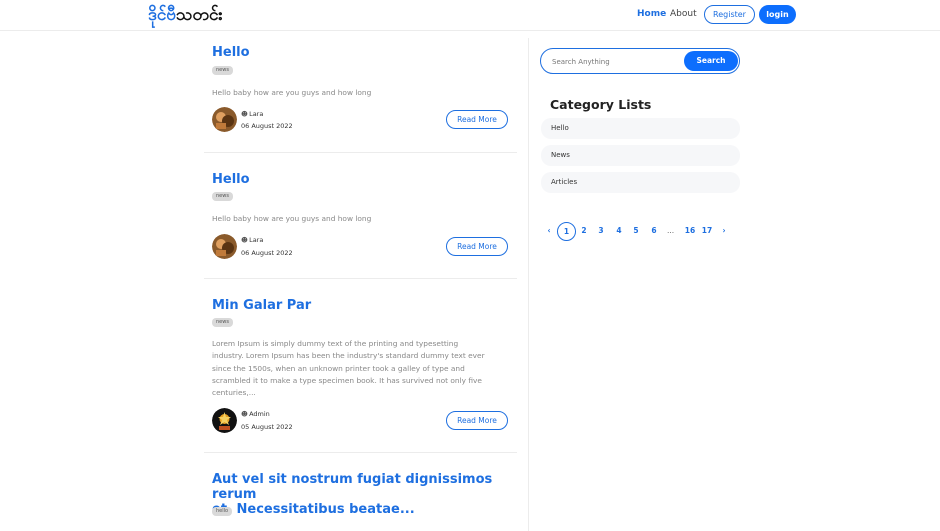  Describe the element at coordinates (690, 230) in the screenshot. I see `pagination-page: 16` at that location.